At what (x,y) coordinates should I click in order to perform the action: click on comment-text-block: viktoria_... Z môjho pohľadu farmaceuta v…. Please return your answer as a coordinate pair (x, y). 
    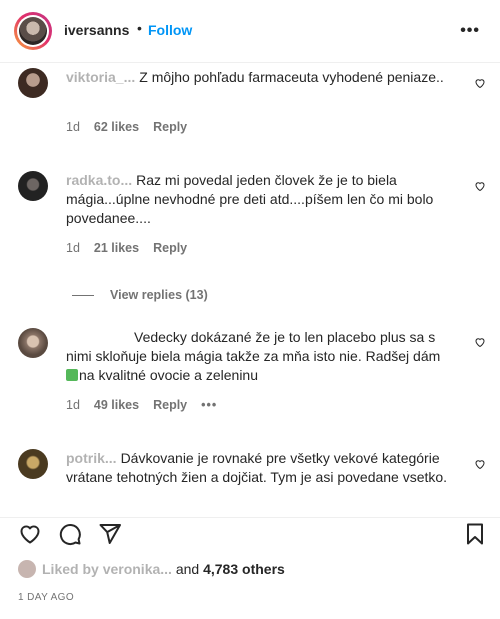
    Looking at the image, I should click on (258, 77).